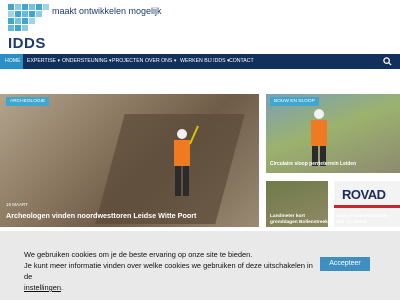 The height and width of the screenshot is (300, 400). Describe the element at coordinates (364, 194) in the screenshot. I see `rovad-logo: ROVAD` at that location.